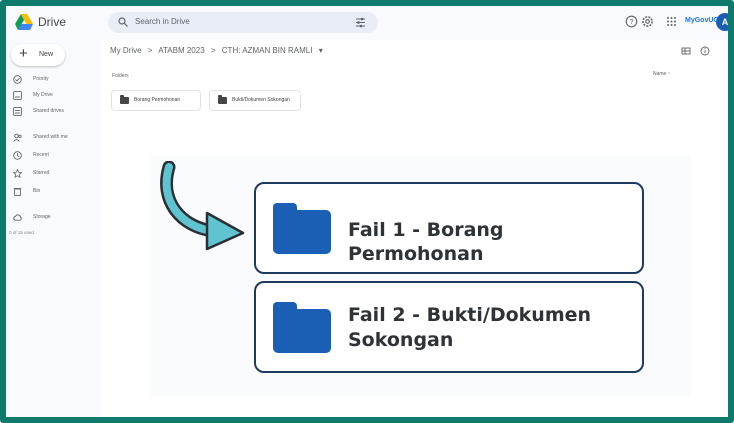  Describe the element at coordinates (671, 21) in the screenshot. I see `apps-grid-icon` at that location.